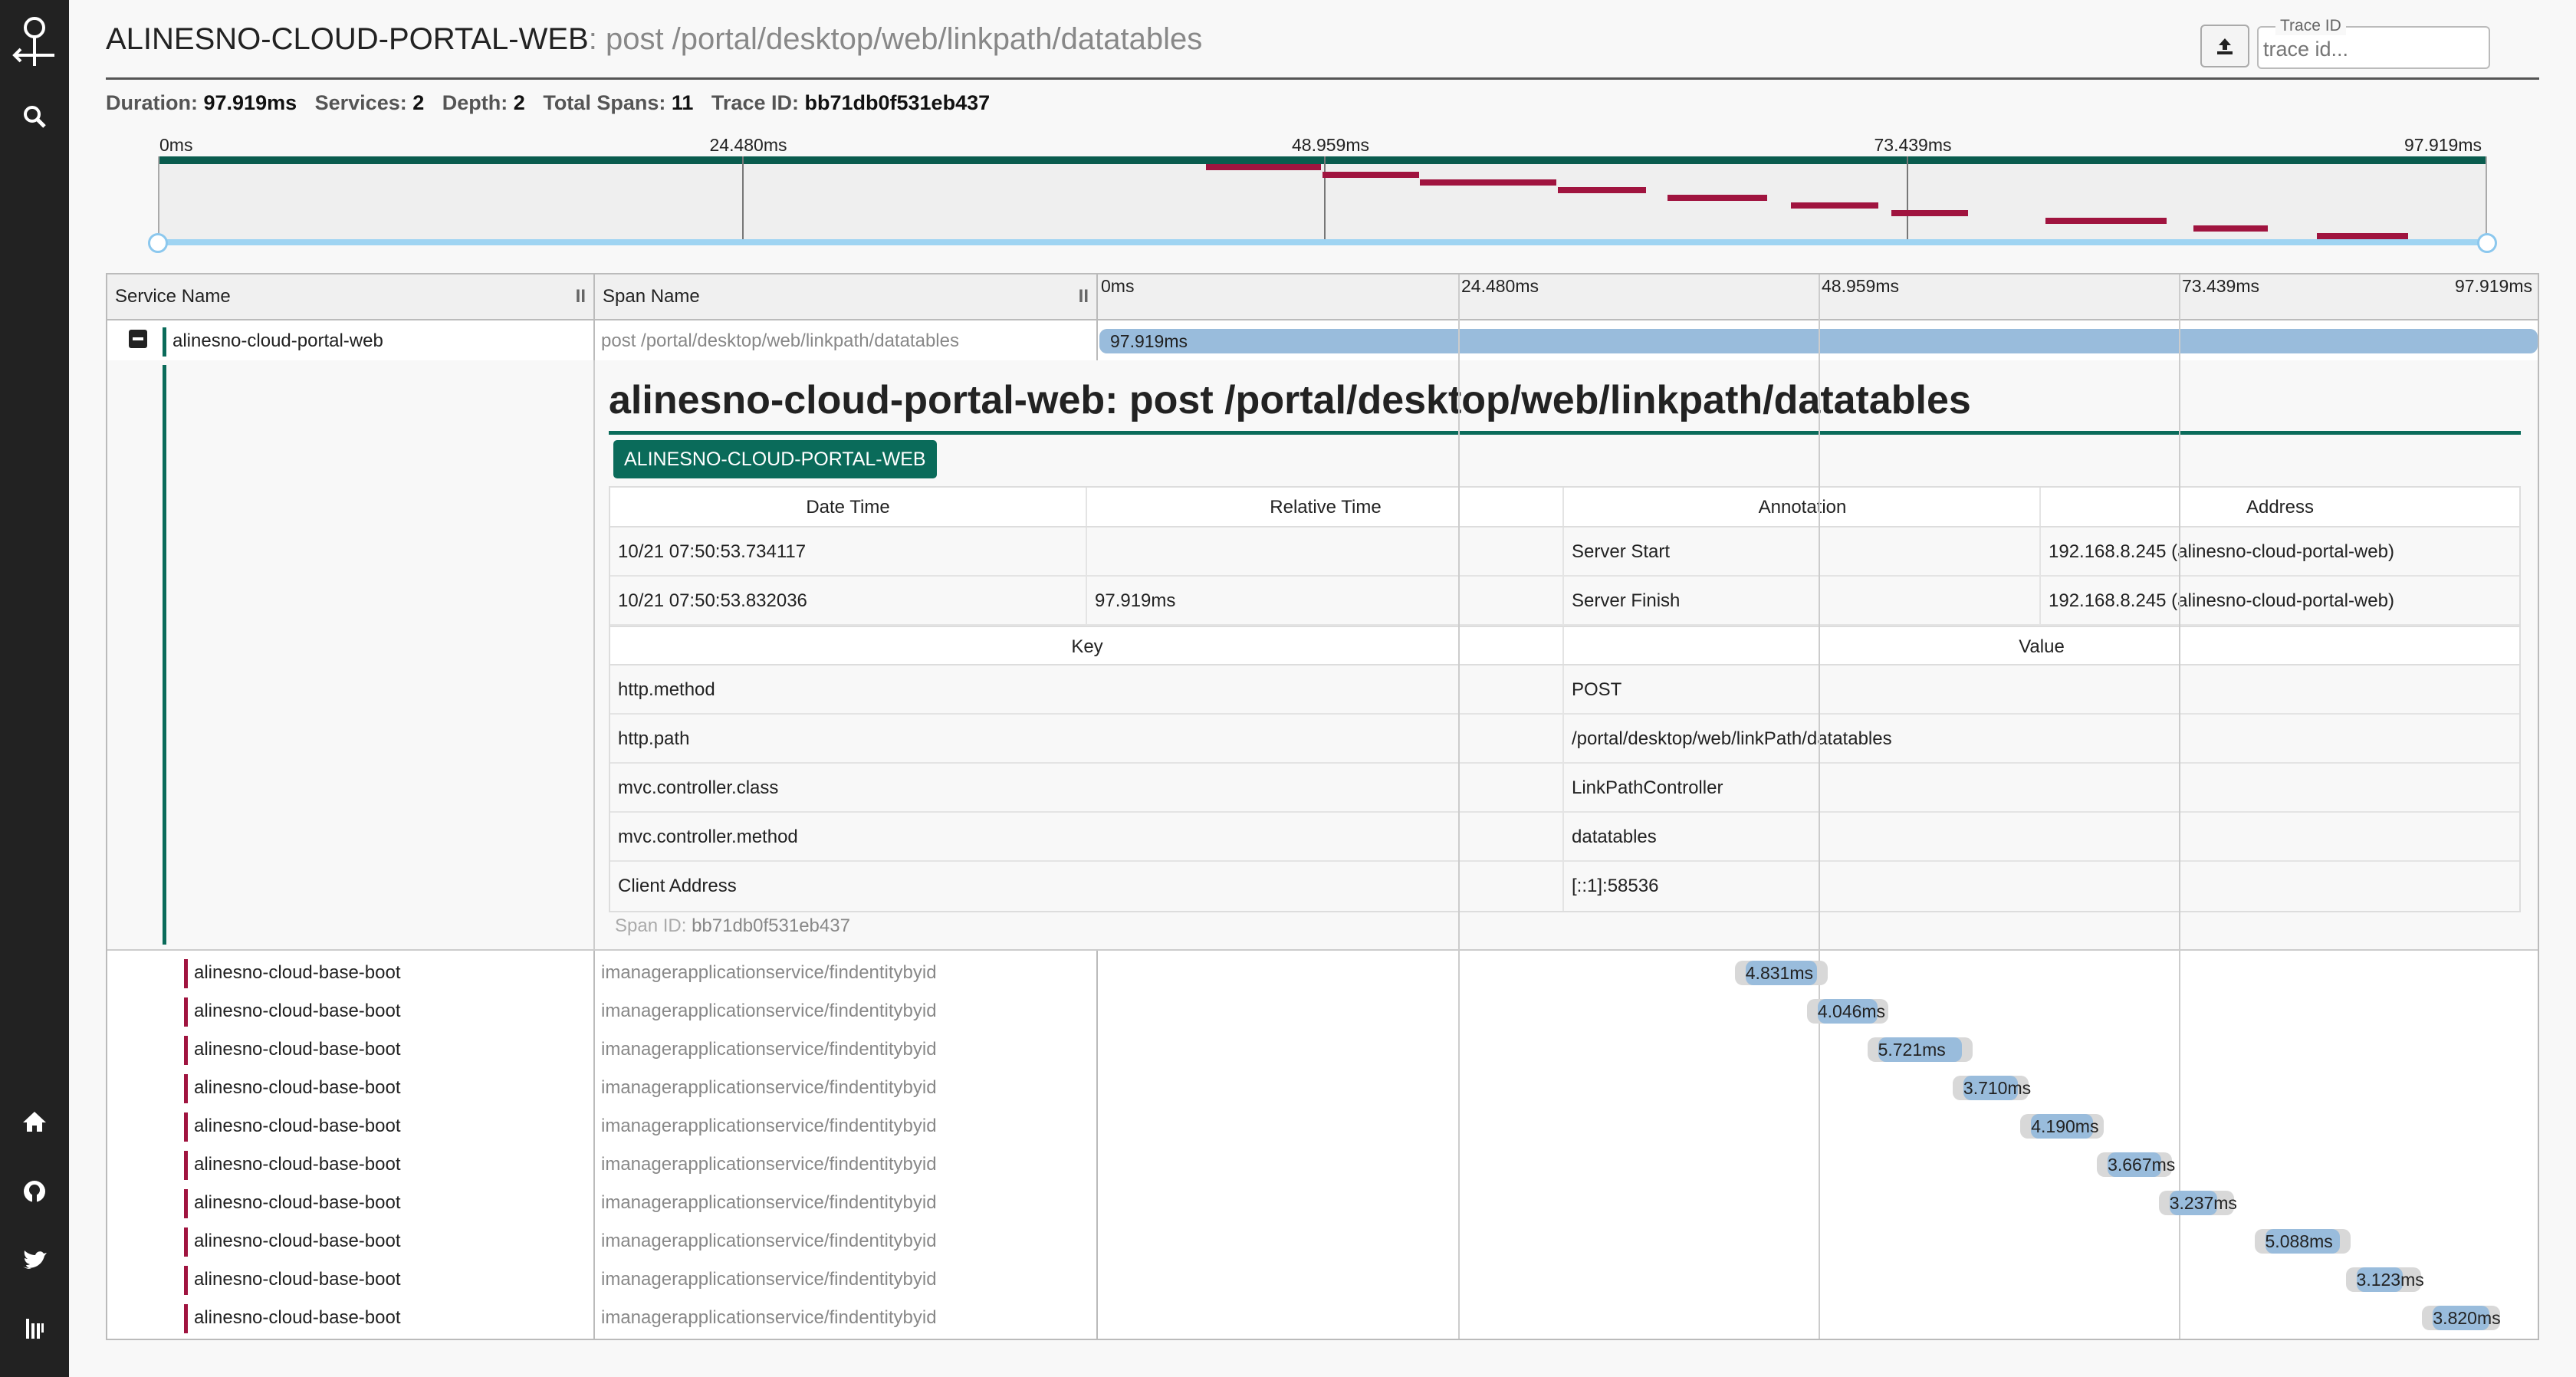 This screenshot has width=2576, height=1377. I want to click on service-name-header: Service Name II, so click(350, 296).